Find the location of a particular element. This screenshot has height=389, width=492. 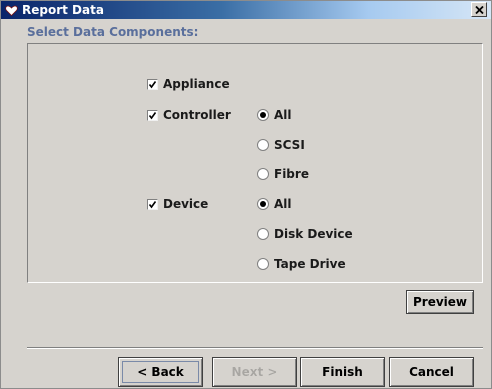

finish-button: Finish is located at coordinates (342, 372).